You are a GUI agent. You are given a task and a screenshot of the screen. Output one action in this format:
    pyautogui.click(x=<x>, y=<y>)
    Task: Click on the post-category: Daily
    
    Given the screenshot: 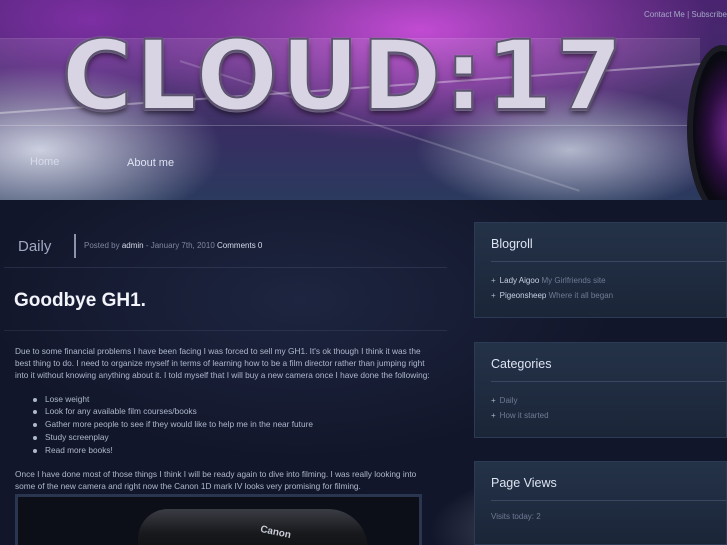 What is the action you would take?
    pyautogui.click(x=34, y=246)
    